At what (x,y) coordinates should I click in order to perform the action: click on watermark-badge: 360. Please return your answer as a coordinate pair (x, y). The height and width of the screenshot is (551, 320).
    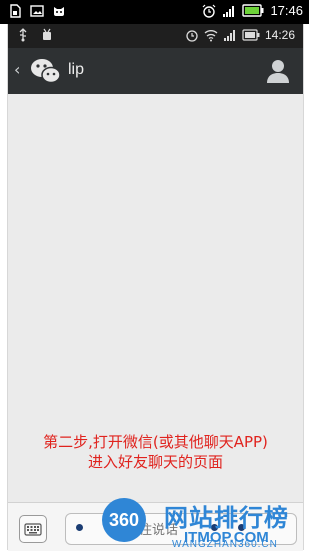
    Looking at the image, I should click on (124, 520).